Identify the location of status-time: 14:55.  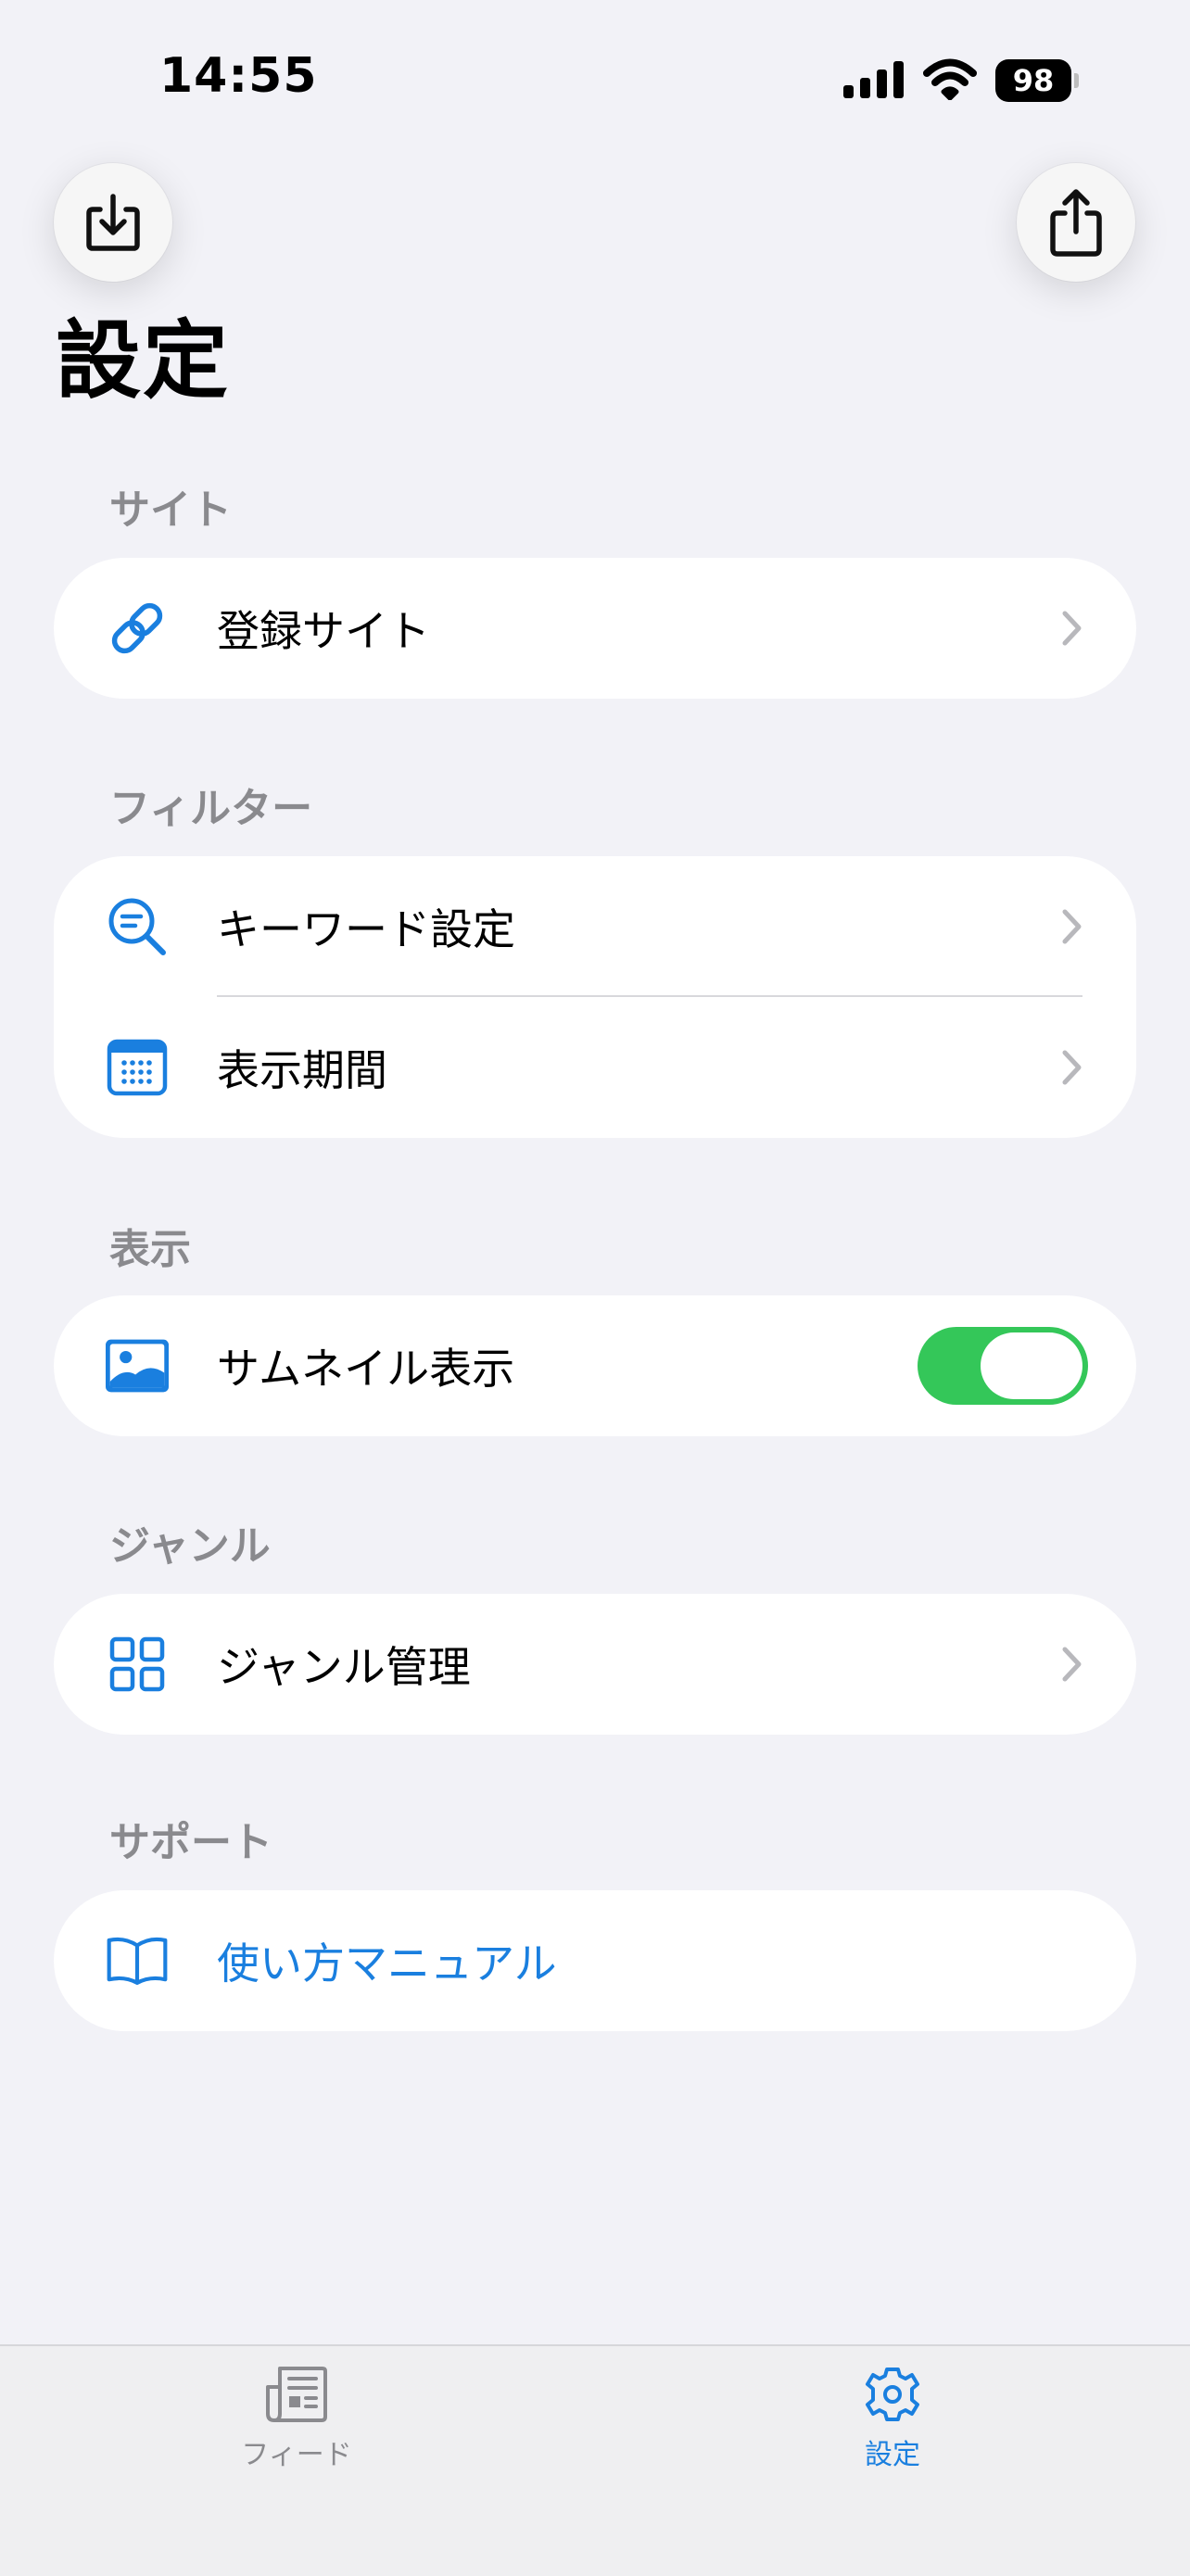
(238, 76).